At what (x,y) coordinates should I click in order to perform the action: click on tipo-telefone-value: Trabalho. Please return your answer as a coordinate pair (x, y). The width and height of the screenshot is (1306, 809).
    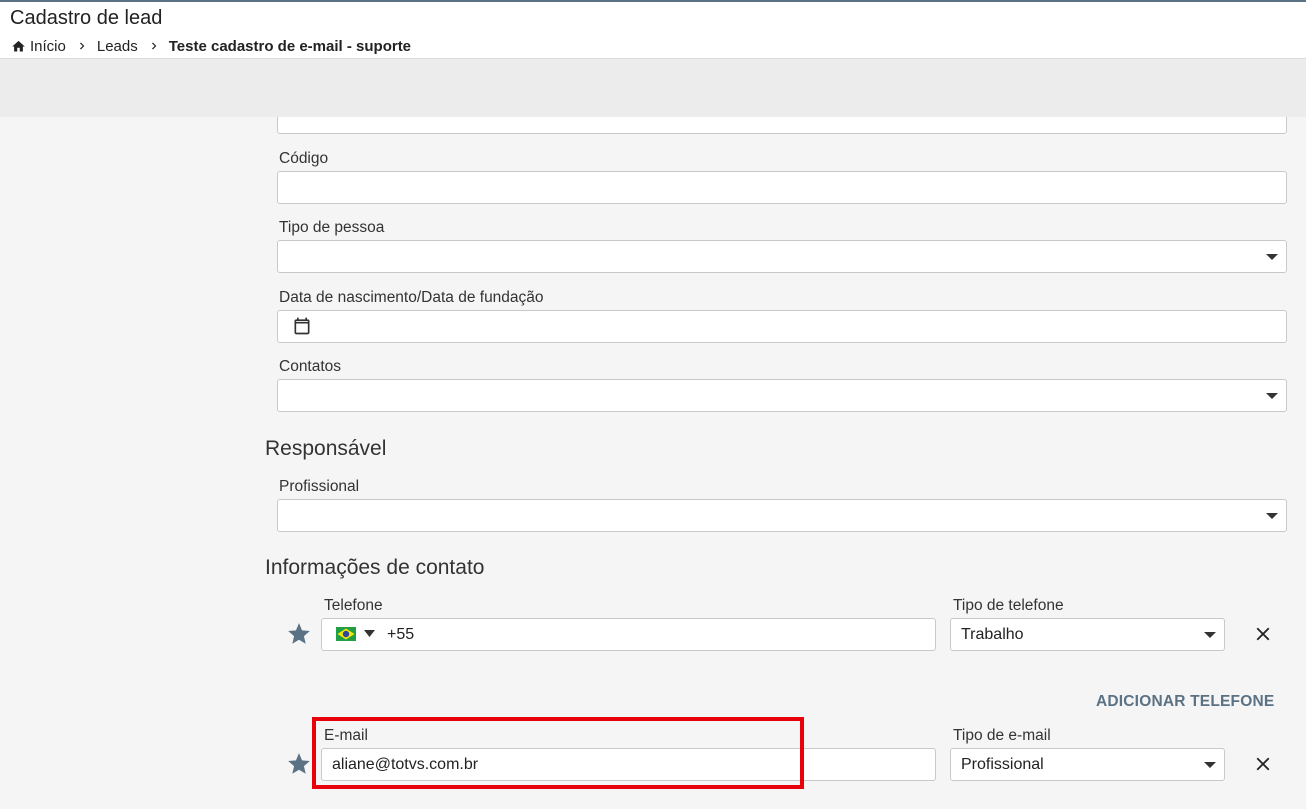
    Looking at the image, I should click on (992, 634).